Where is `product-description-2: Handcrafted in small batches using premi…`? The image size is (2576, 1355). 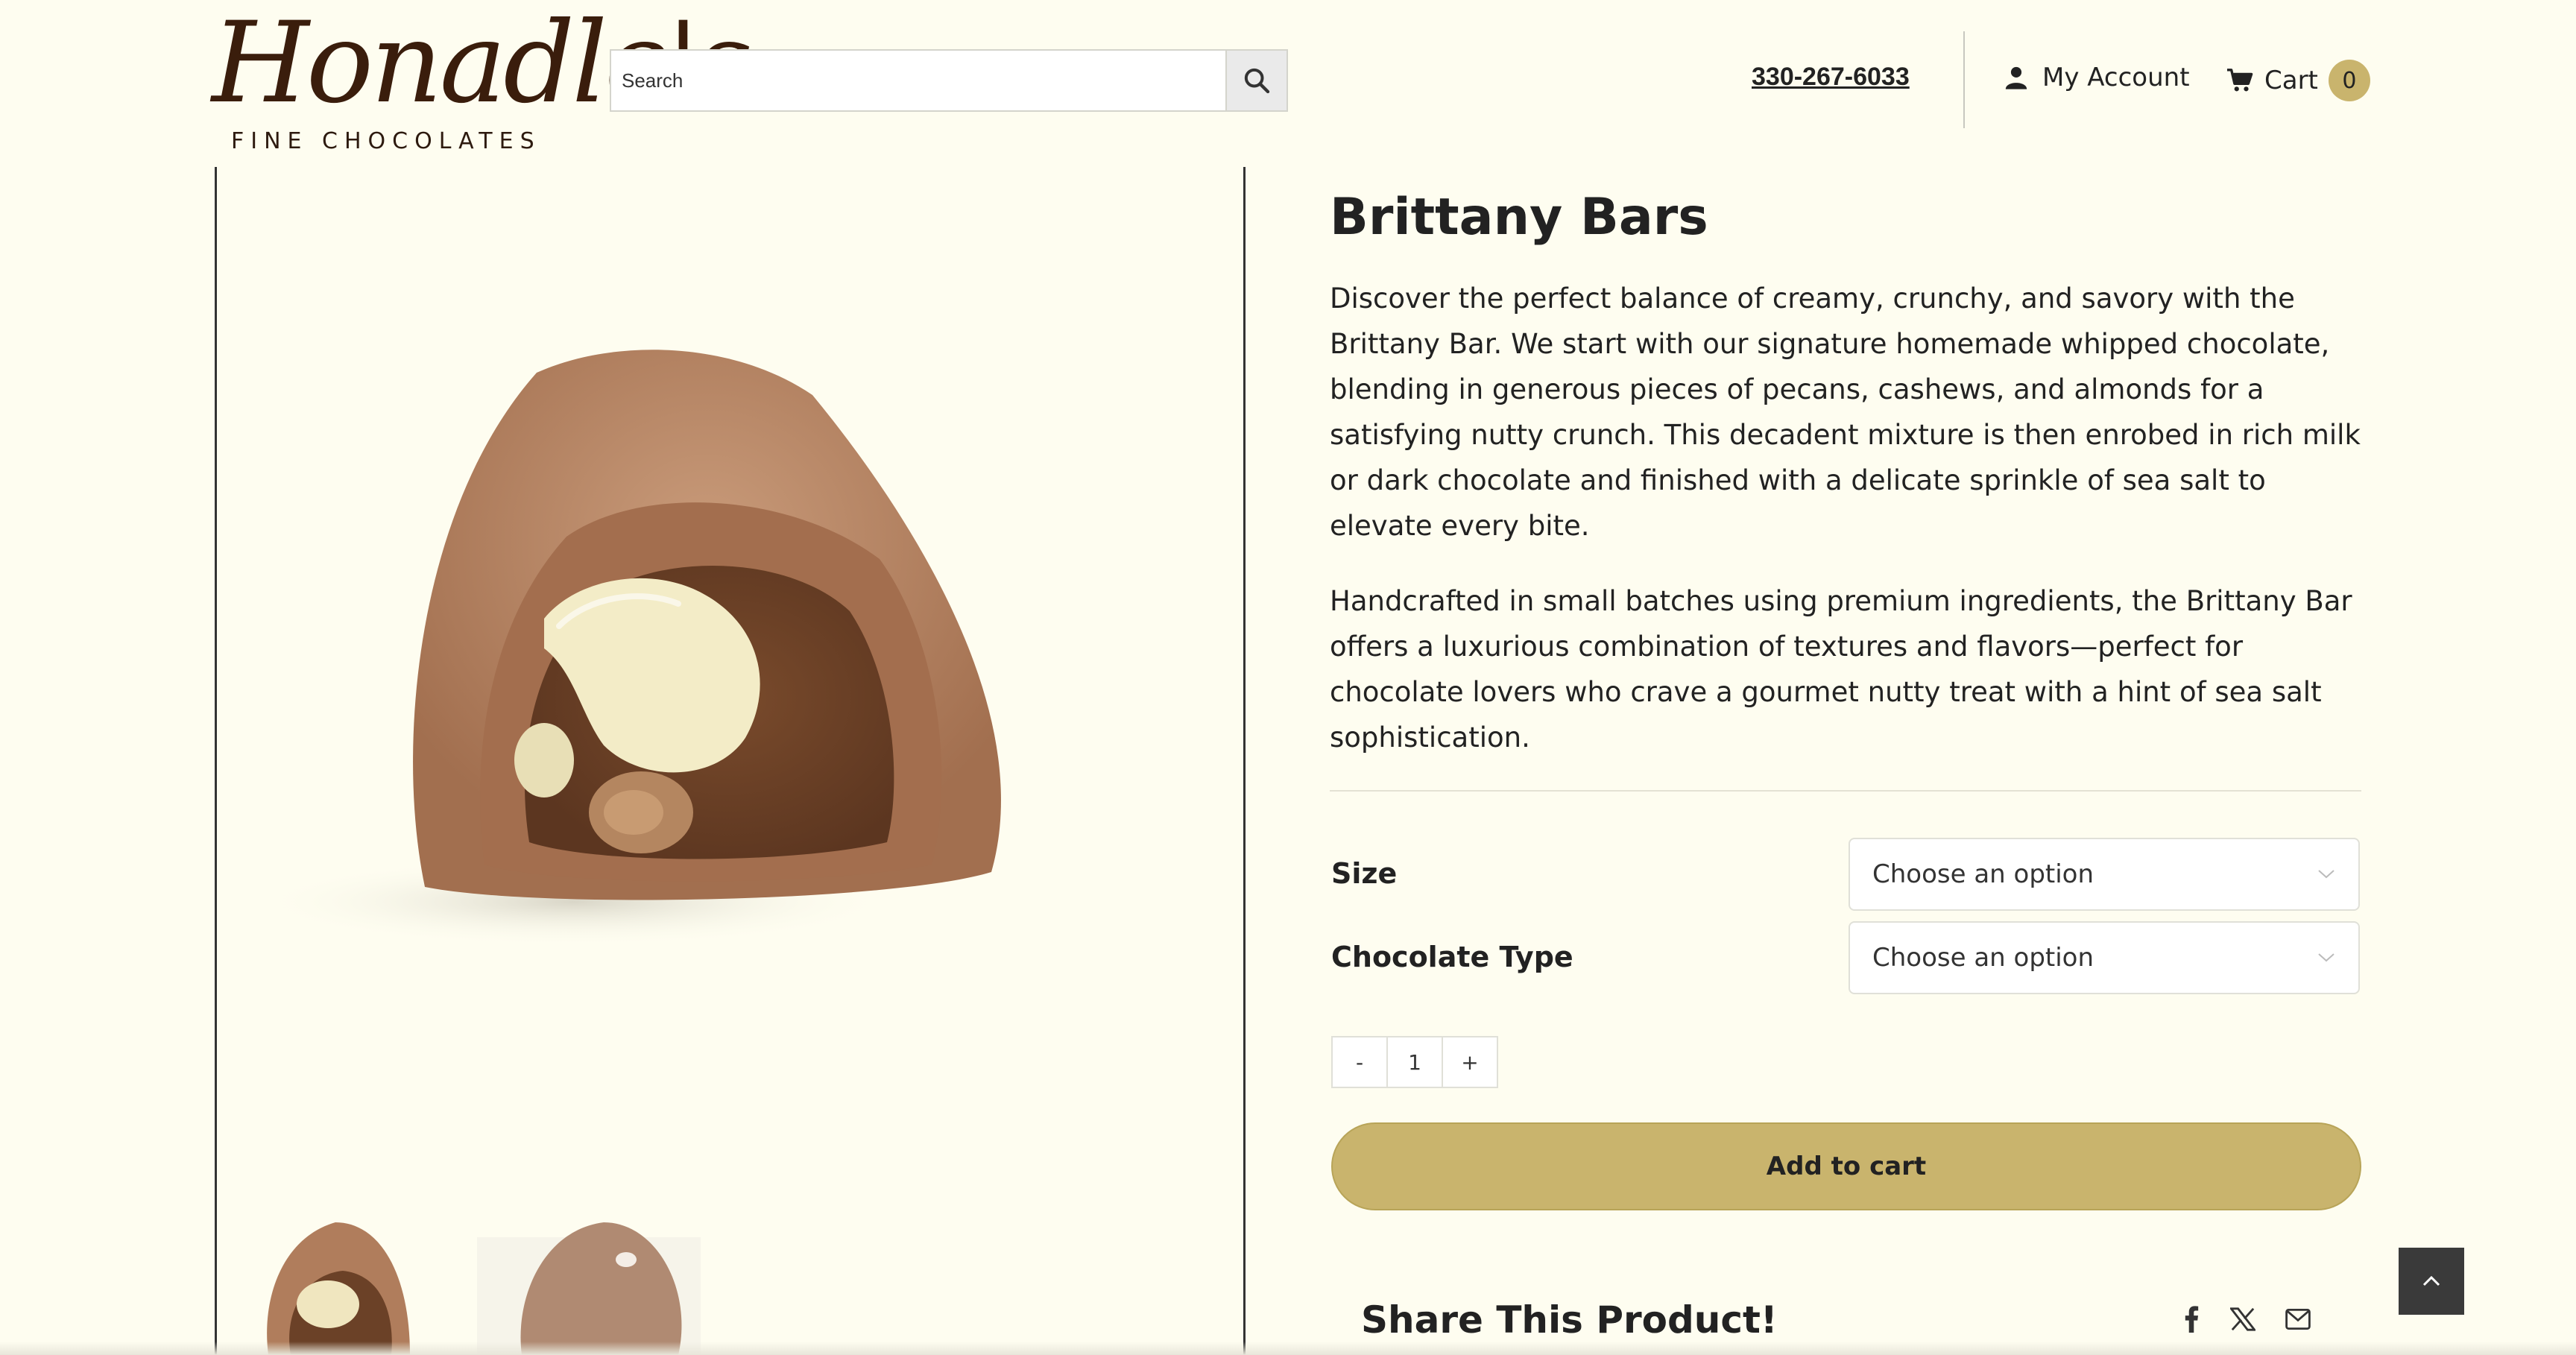 product-description-2: Handcrafted in small batches using premi… is located at coordinates (1841, 669).